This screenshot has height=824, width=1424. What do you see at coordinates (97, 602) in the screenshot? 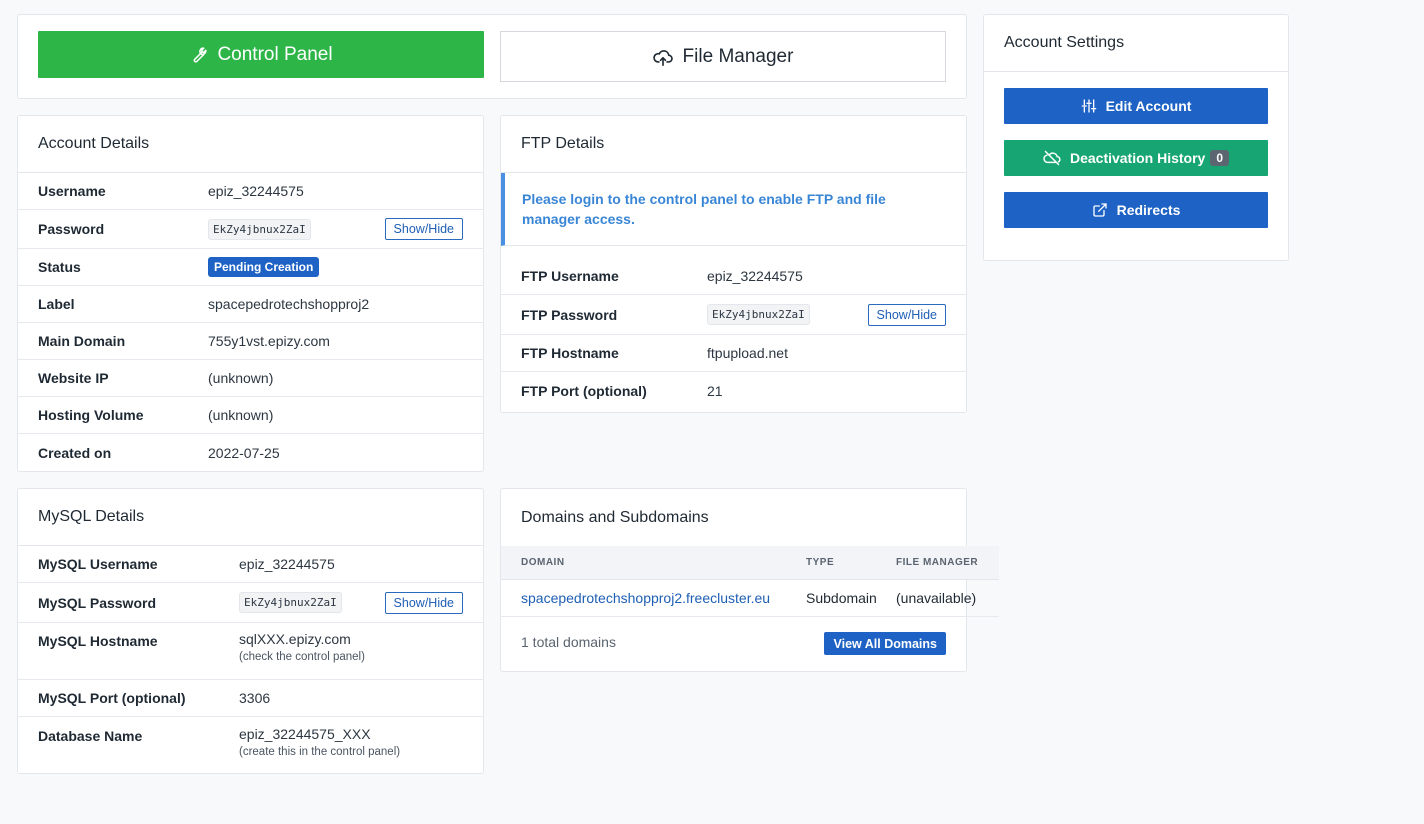
I see `mysql-password-label: MySQL Password` at bounding box center [97, 602].